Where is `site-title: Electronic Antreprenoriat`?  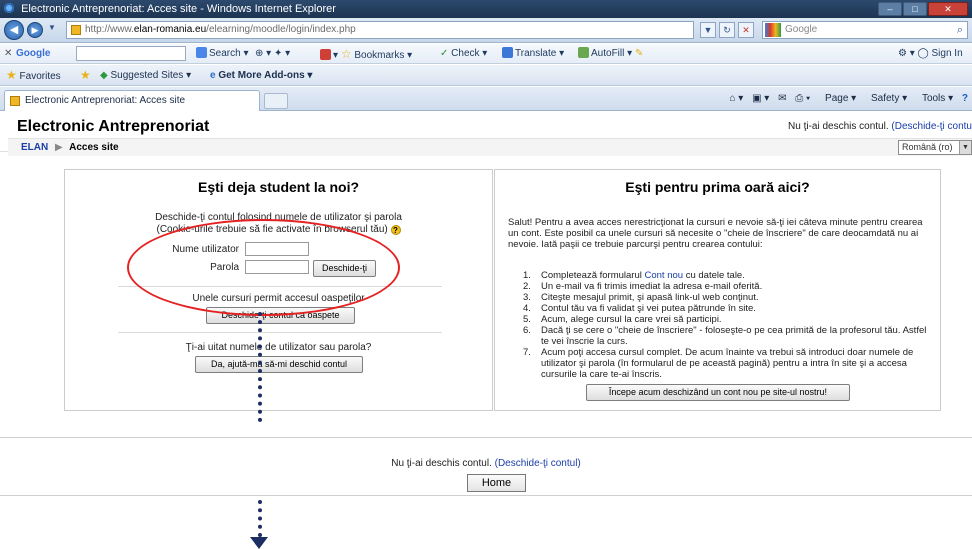 site-title: Electronic Antreprenoriat is located at coordinates (113, 126).